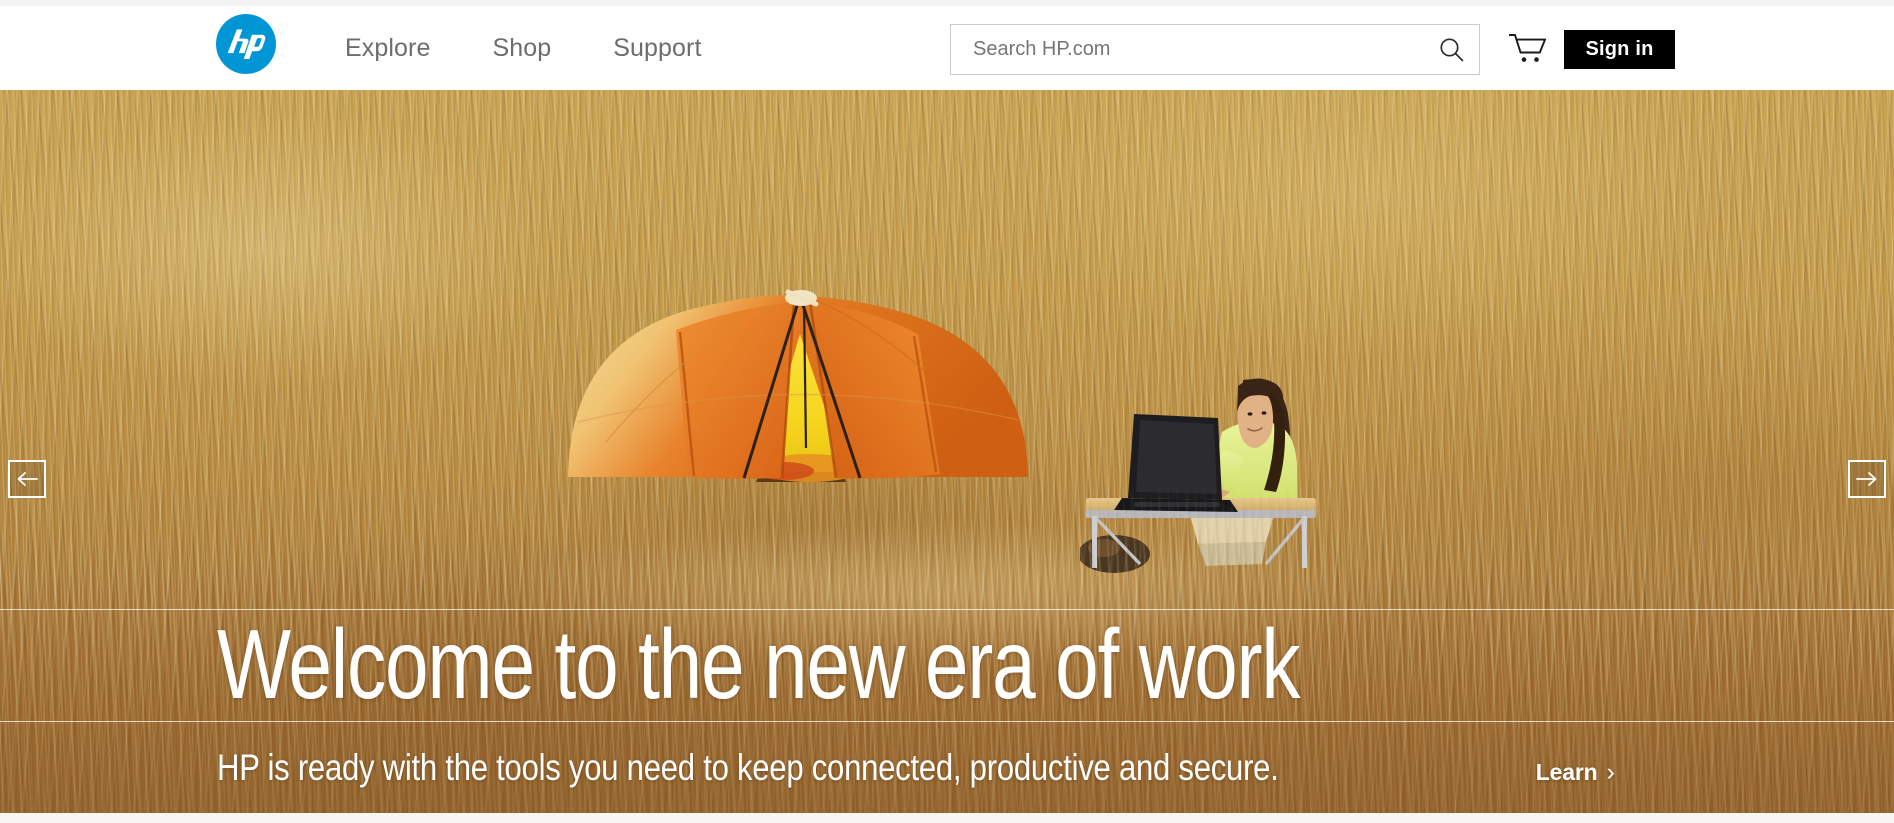  I want to click on page-bottom-strip, so click(947, 818).